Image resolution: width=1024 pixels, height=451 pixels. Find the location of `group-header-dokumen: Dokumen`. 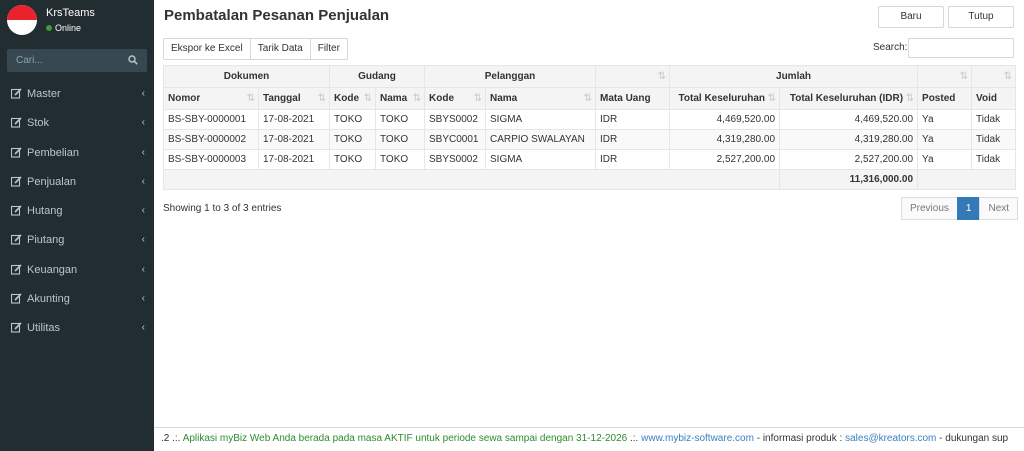

group-header-dokumen: Dokumen is located at coordinates (246, 76).